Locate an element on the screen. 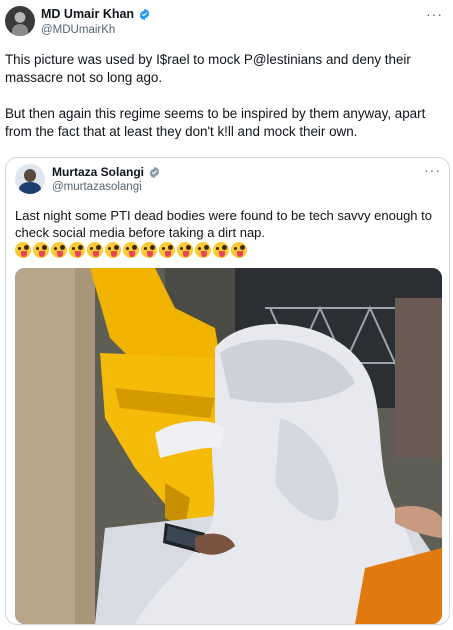 Image resolution: width=453 pixels, height=630 pixels. quoted-author-avatar is located at coordinates (30, 179).